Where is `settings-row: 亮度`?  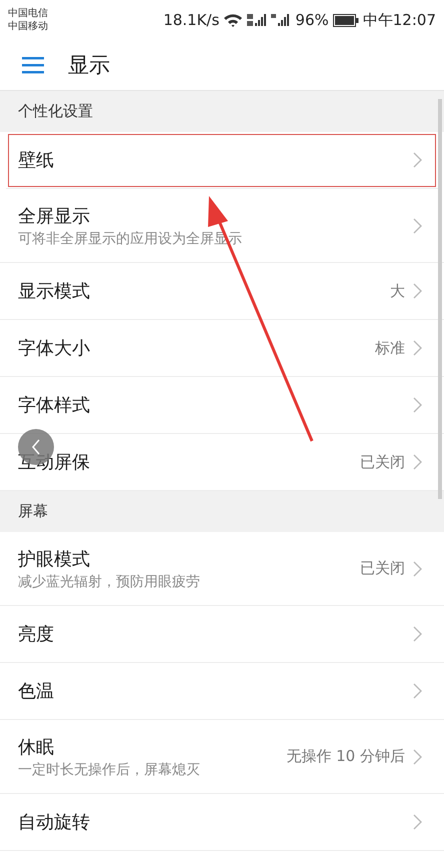 settings-row: 亮度 is located at coordinates (222, 634).